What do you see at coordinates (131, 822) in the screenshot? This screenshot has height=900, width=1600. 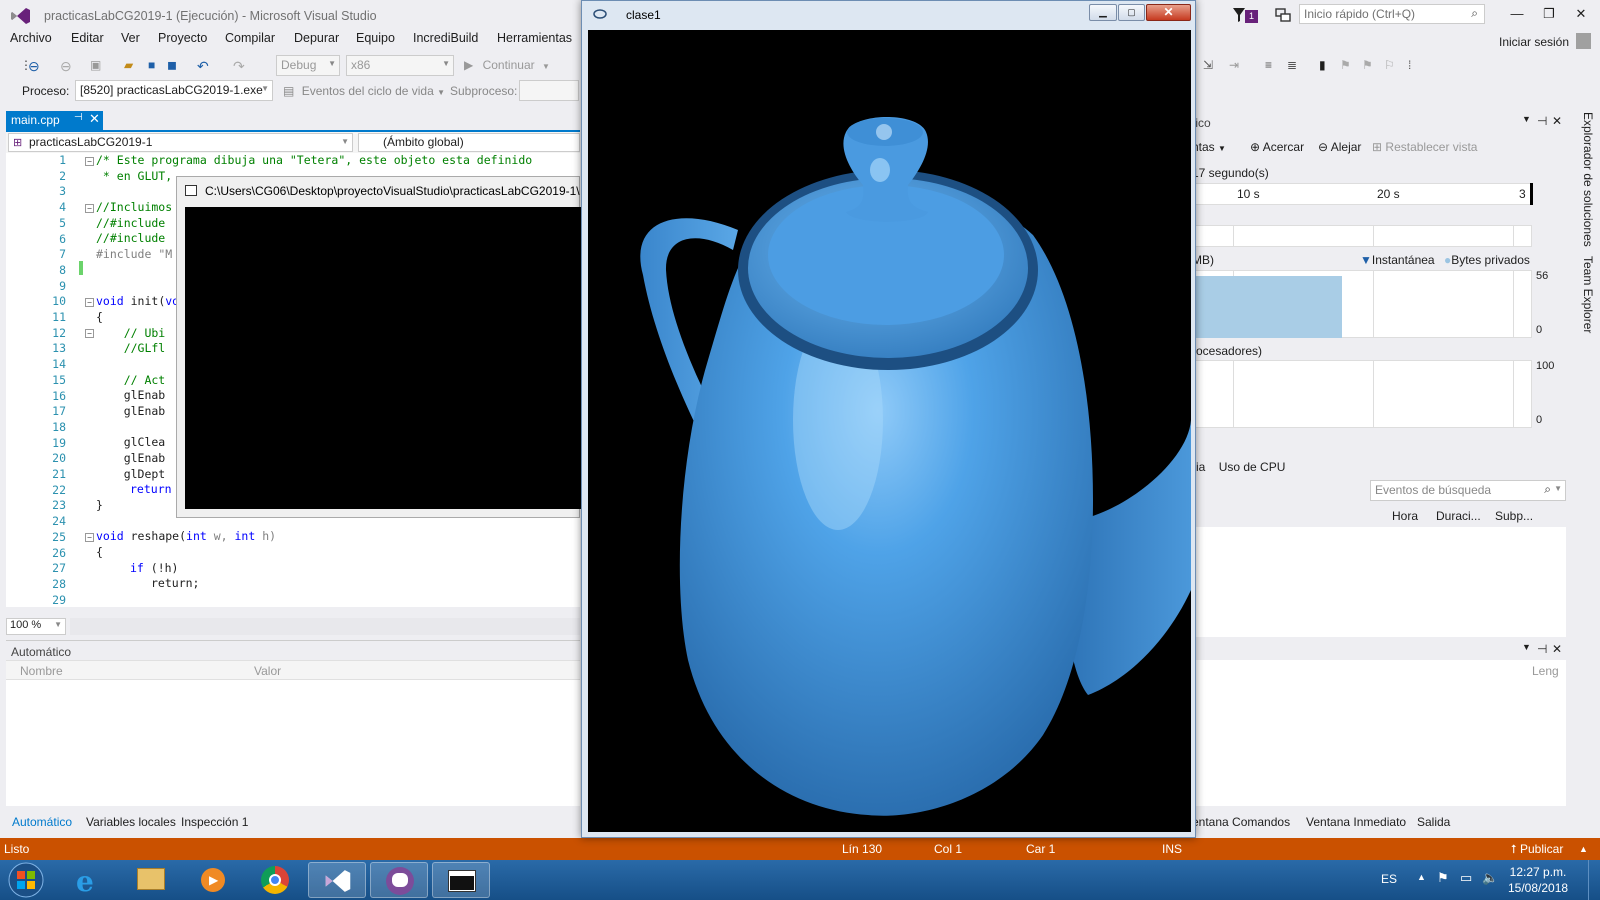 I see `tab-variables-locales: Variables locales` at bounding box center [131, 822].